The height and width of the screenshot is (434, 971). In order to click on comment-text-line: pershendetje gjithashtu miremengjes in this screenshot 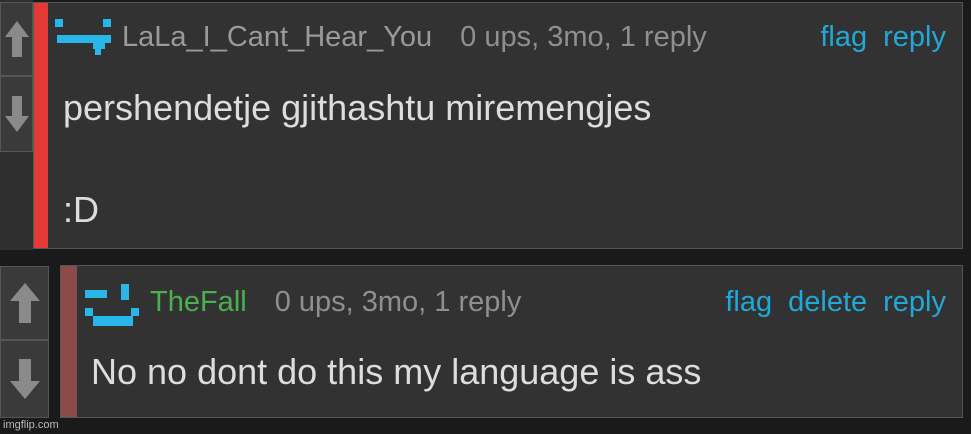, I will do `click(357, 107)`.